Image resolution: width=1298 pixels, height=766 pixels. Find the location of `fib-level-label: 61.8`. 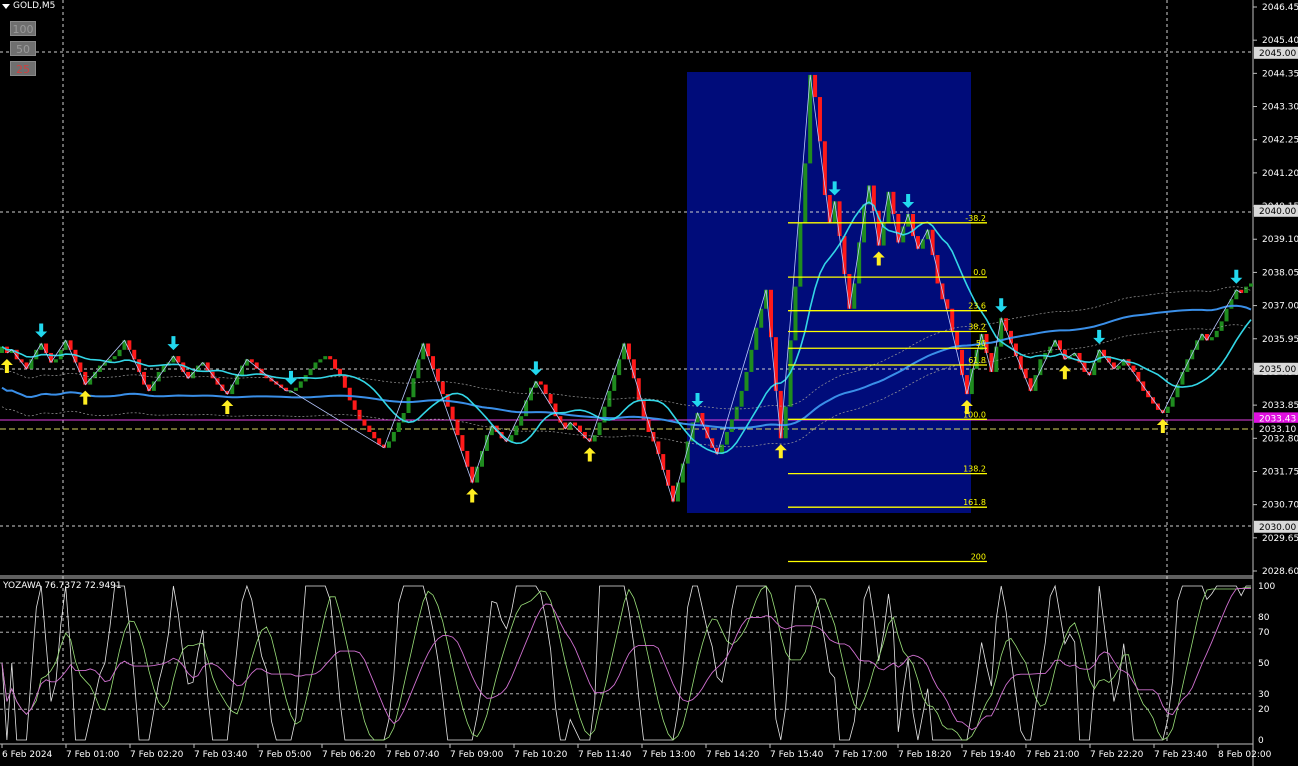

fib-level-label: 61.8 is located at coordinates (977, 360).